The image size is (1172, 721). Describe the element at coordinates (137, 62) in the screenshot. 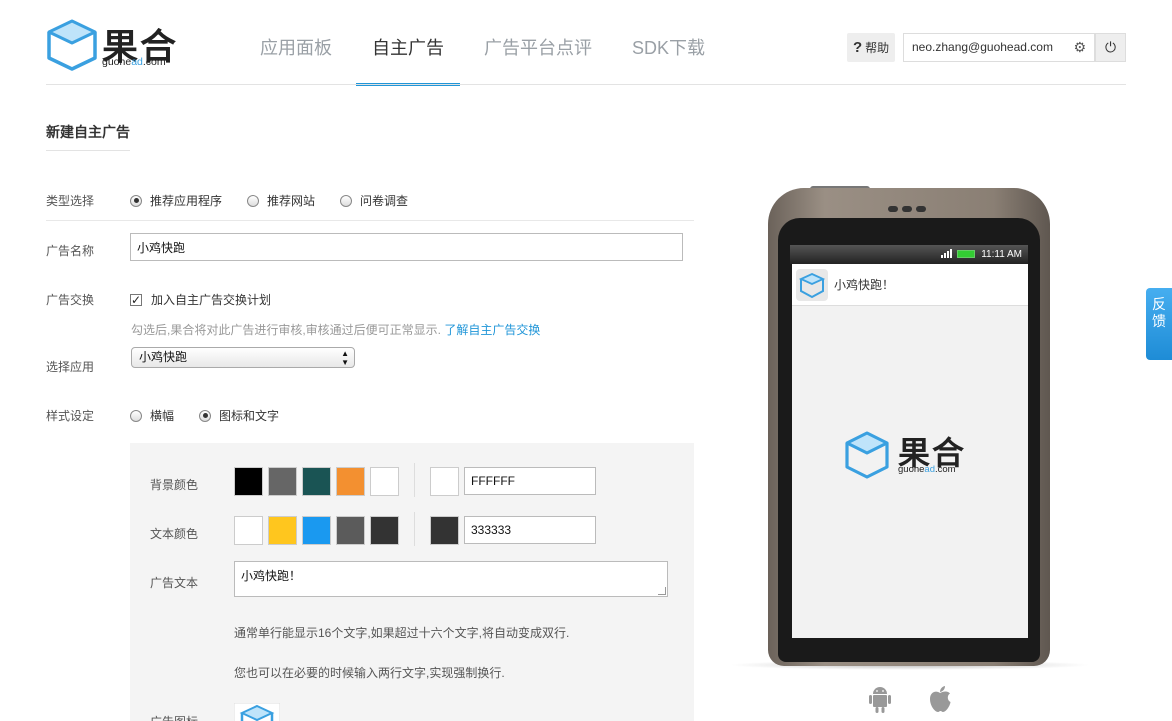

I see `logo-domain-accent: ad` at that location.